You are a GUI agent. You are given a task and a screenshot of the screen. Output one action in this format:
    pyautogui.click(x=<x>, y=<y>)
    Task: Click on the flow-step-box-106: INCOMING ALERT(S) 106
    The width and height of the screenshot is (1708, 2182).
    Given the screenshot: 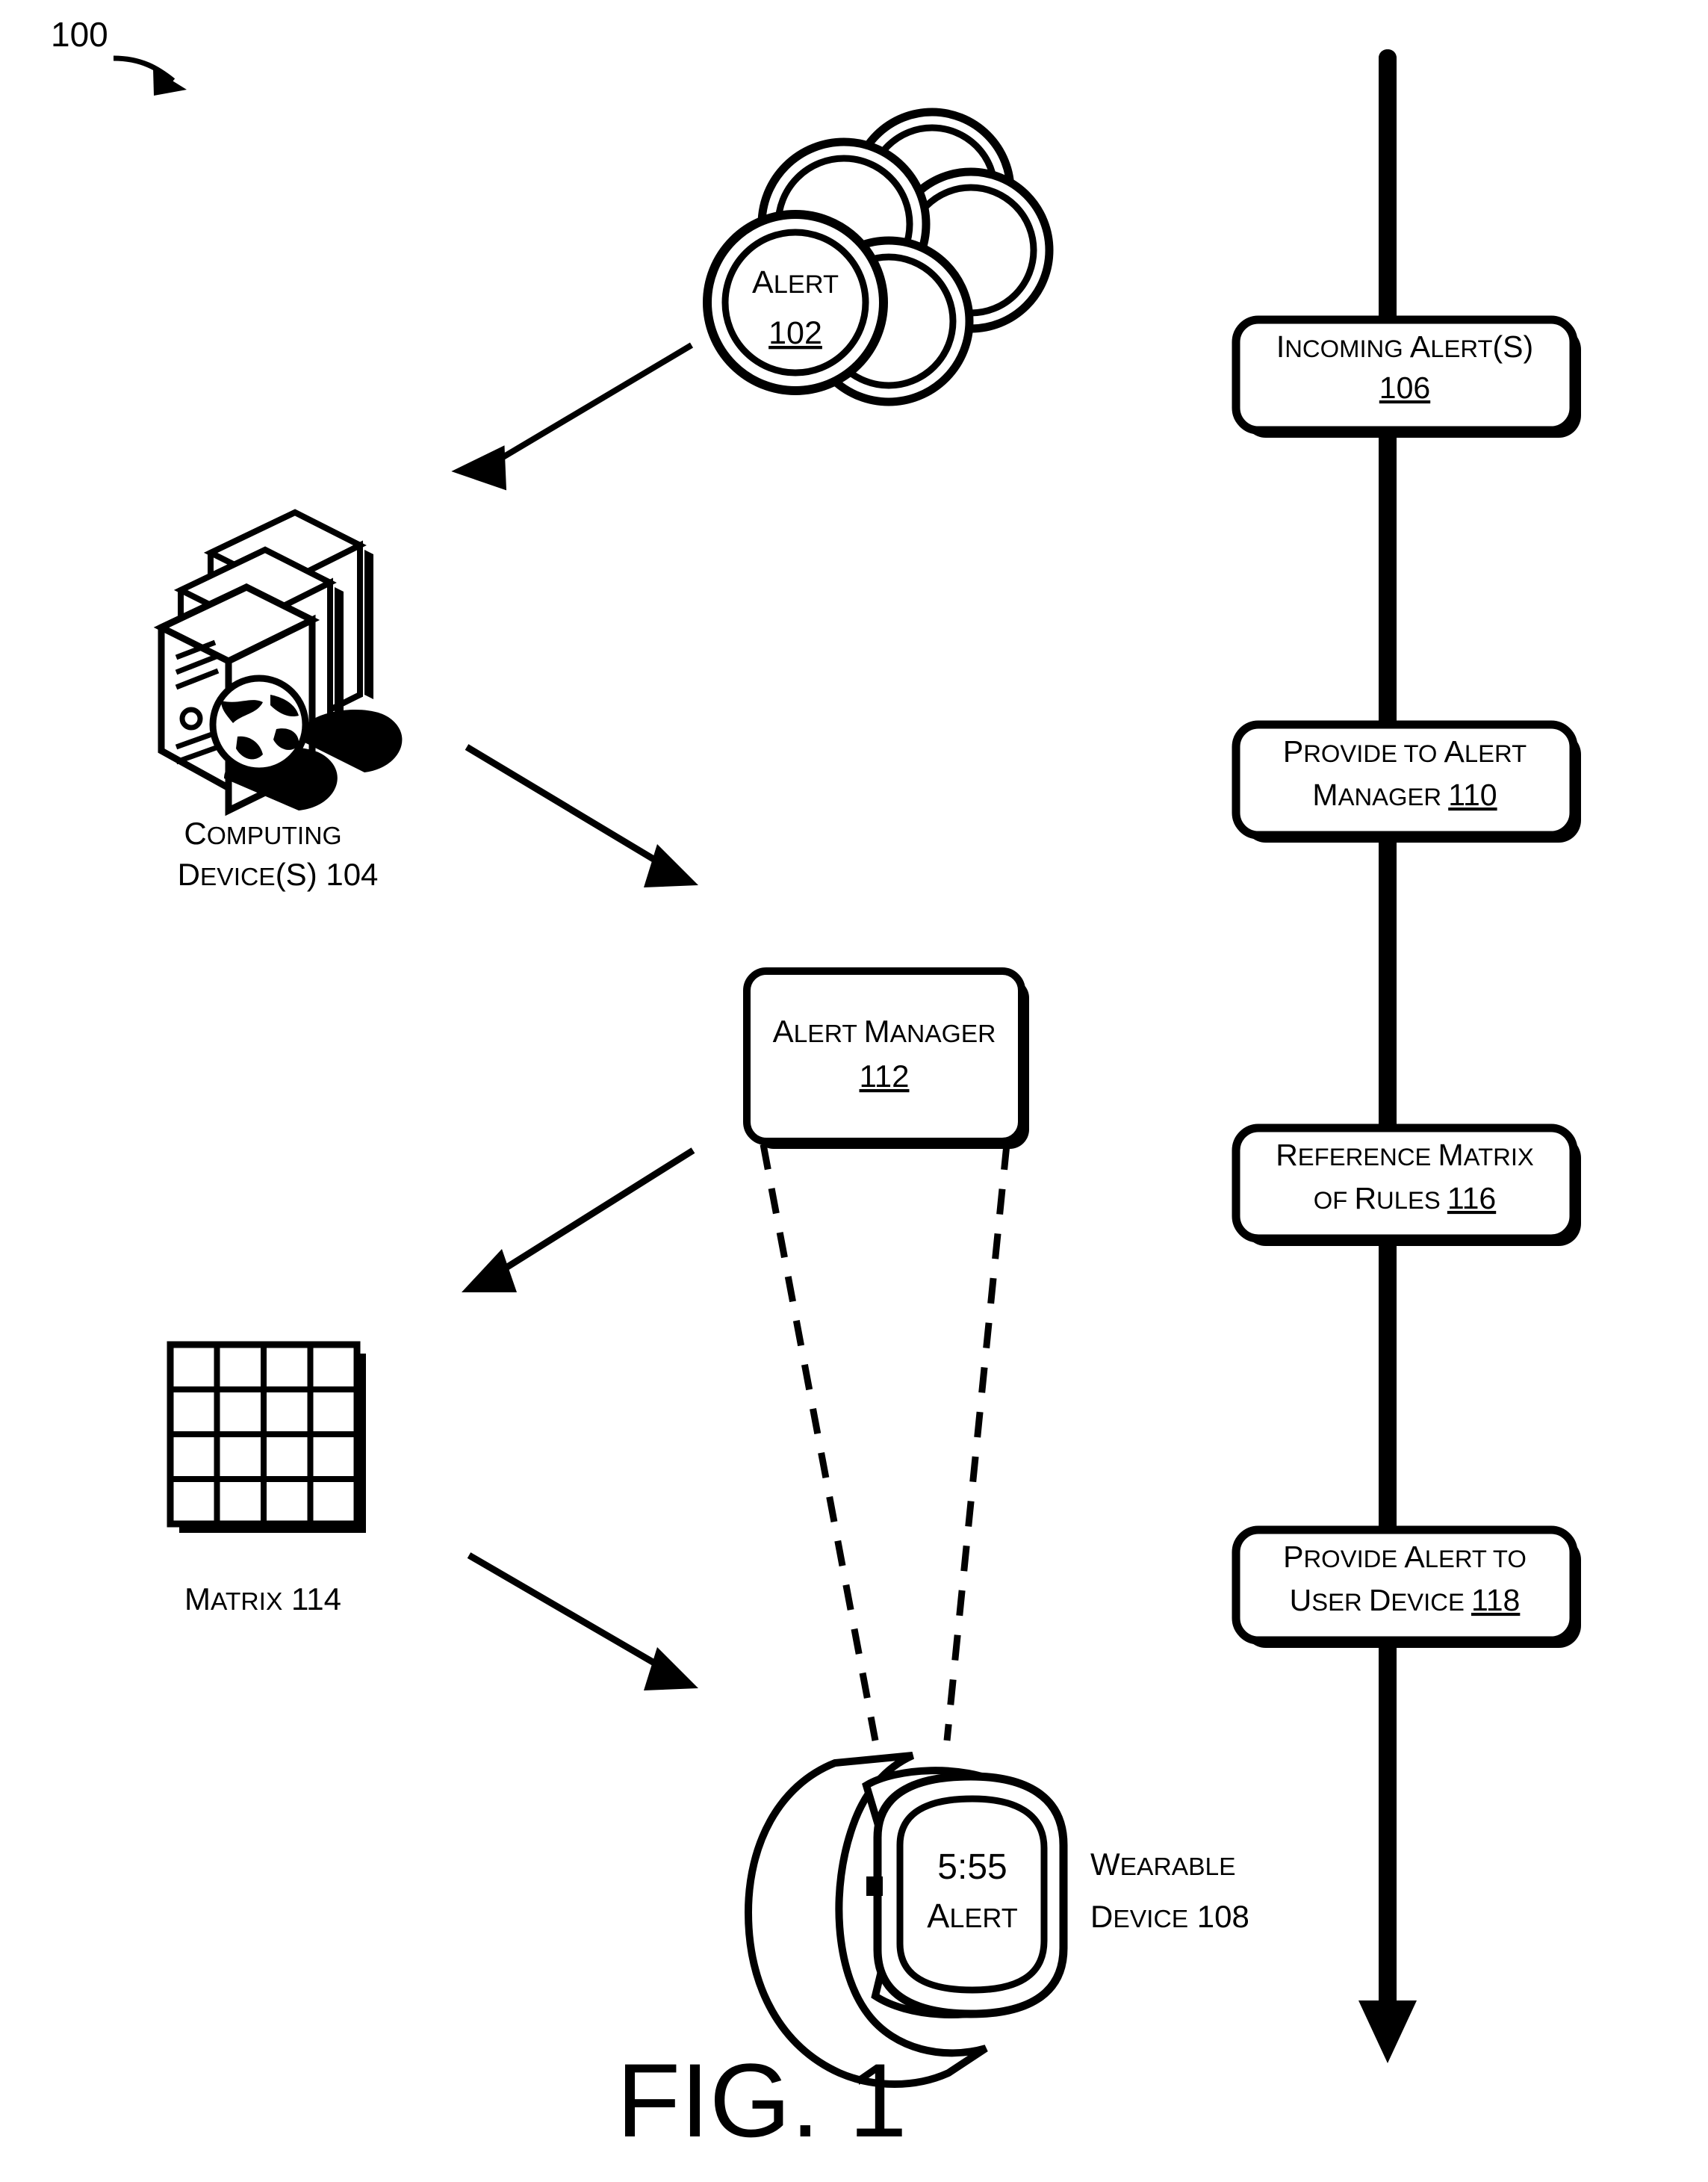 What is the action you would take?
    pyautogui.click(x=1407, y=376)
    